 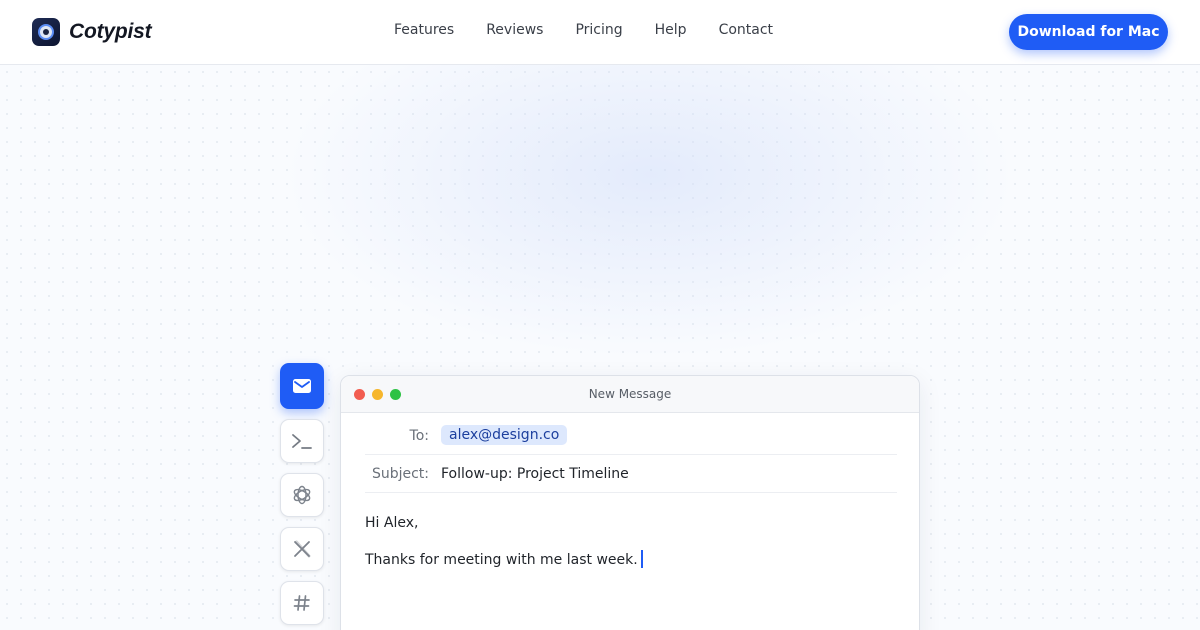 I want to click on hashtag-icon, so click(x=301, y=603).